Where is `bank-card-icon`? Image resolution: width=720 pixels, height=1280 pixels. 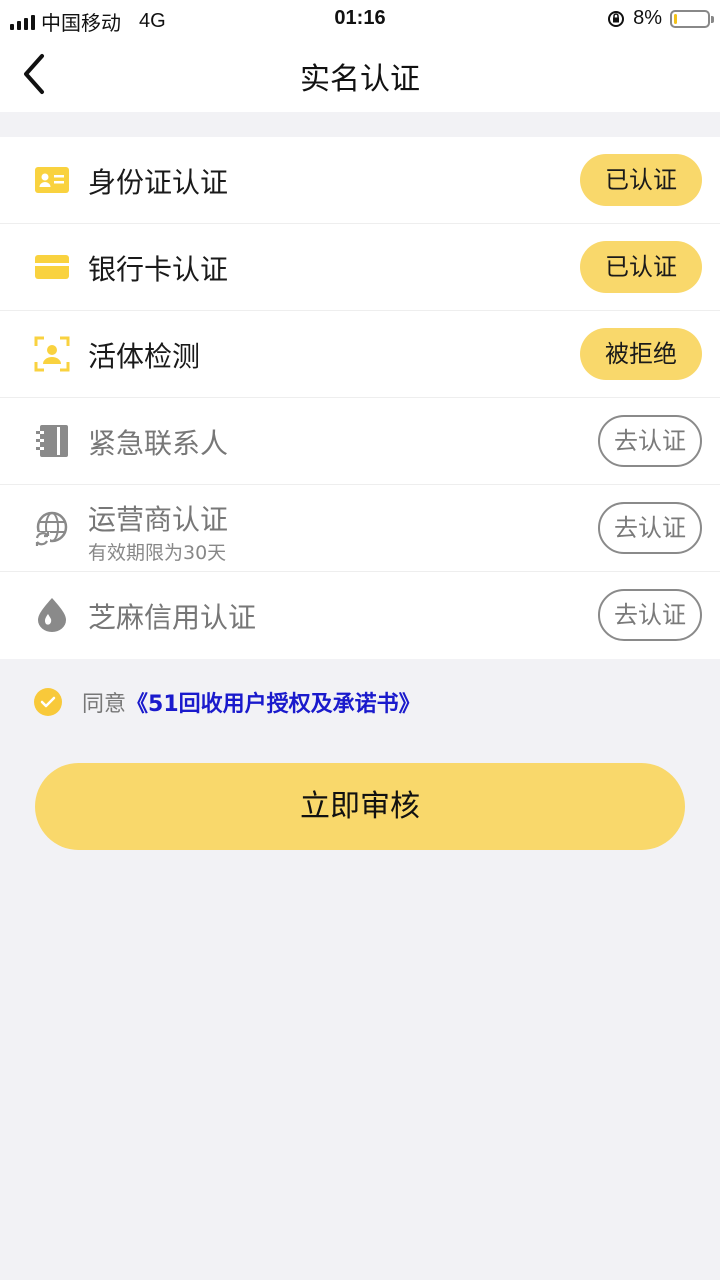
bank-card-icon is located at coordinates (52, 267).